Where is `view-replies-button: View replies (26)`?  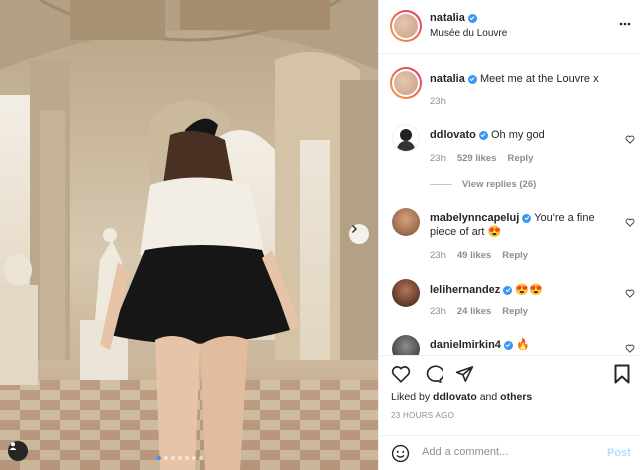
view-replies-button: View replies (26) is located at coordinates (483, 184).